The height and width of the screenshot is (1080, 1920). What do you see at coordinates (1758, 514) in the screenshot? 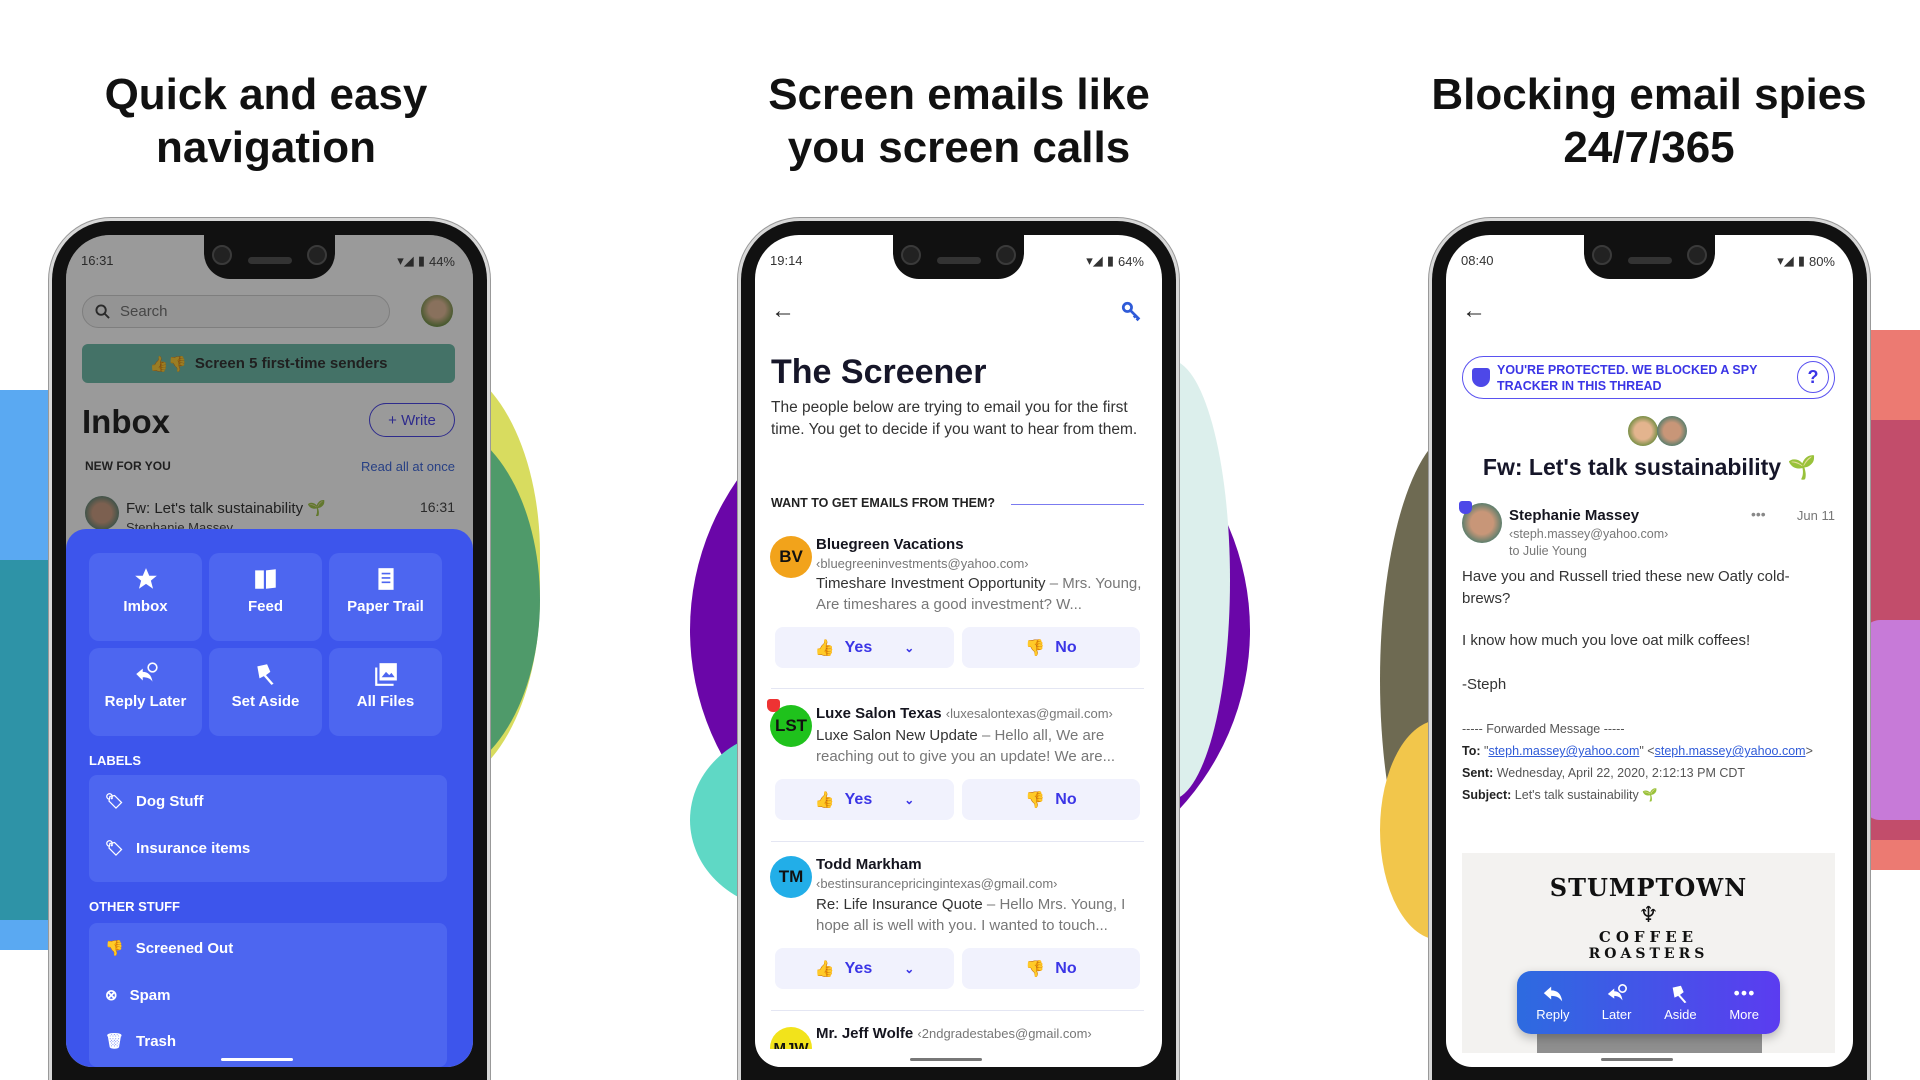
I see `more-options-icon: •••` at bounding box center [1758, 514].